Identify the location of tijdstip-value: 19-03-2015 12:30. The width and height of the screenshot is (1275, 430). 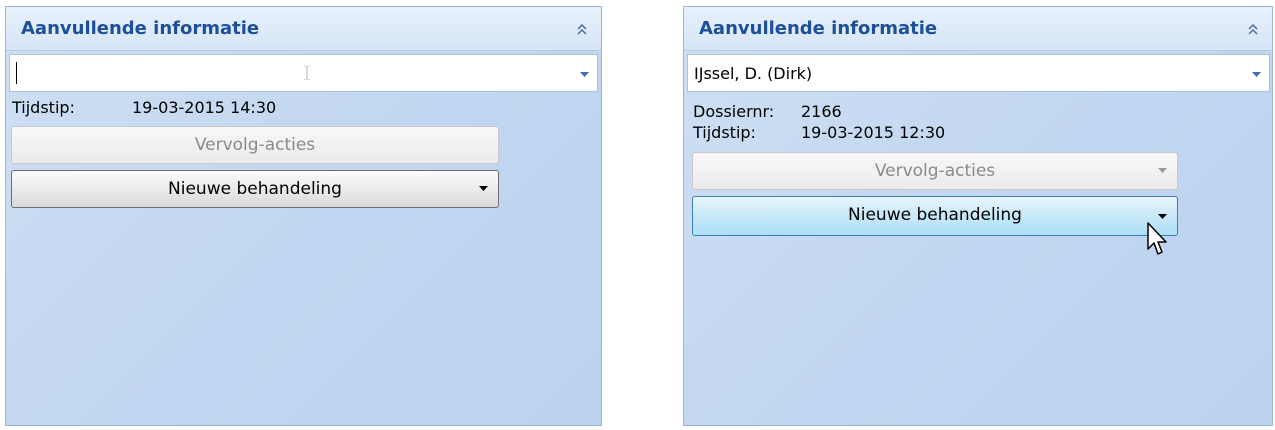
(873, 132).